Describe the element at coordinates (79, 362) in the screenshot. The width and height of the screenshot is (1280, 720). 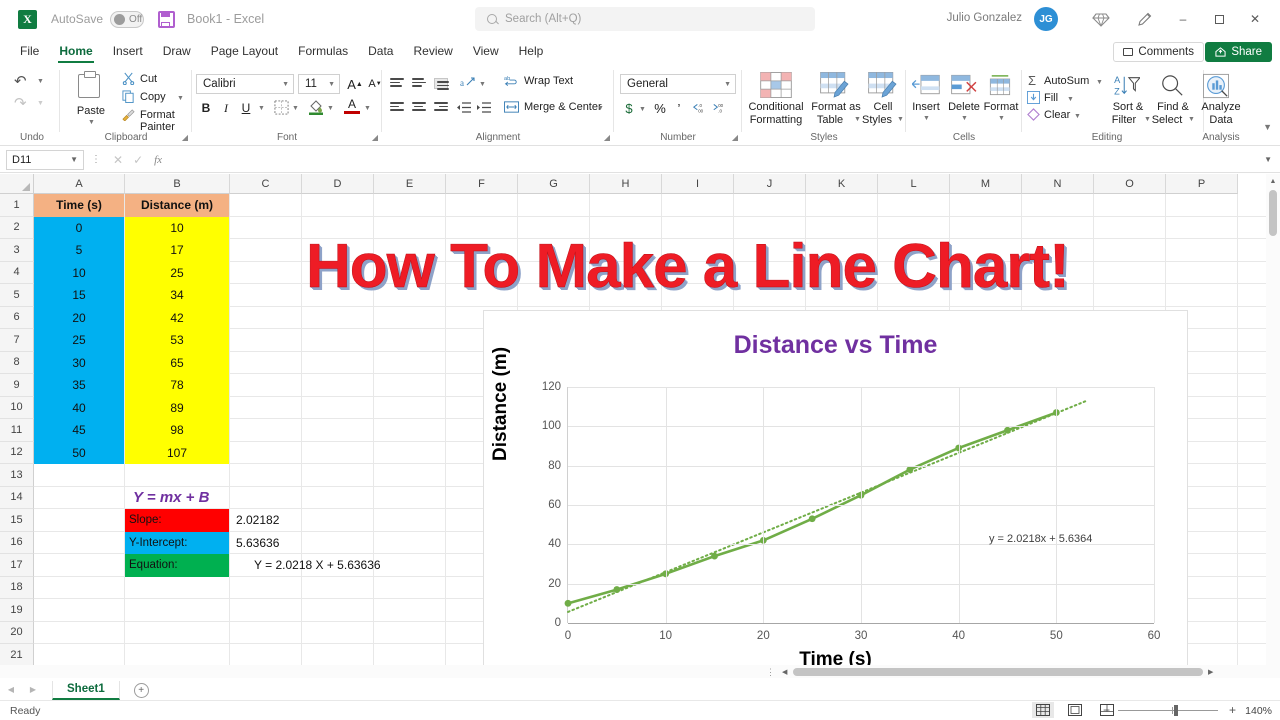
I see `cell-A8: 30` at that location.